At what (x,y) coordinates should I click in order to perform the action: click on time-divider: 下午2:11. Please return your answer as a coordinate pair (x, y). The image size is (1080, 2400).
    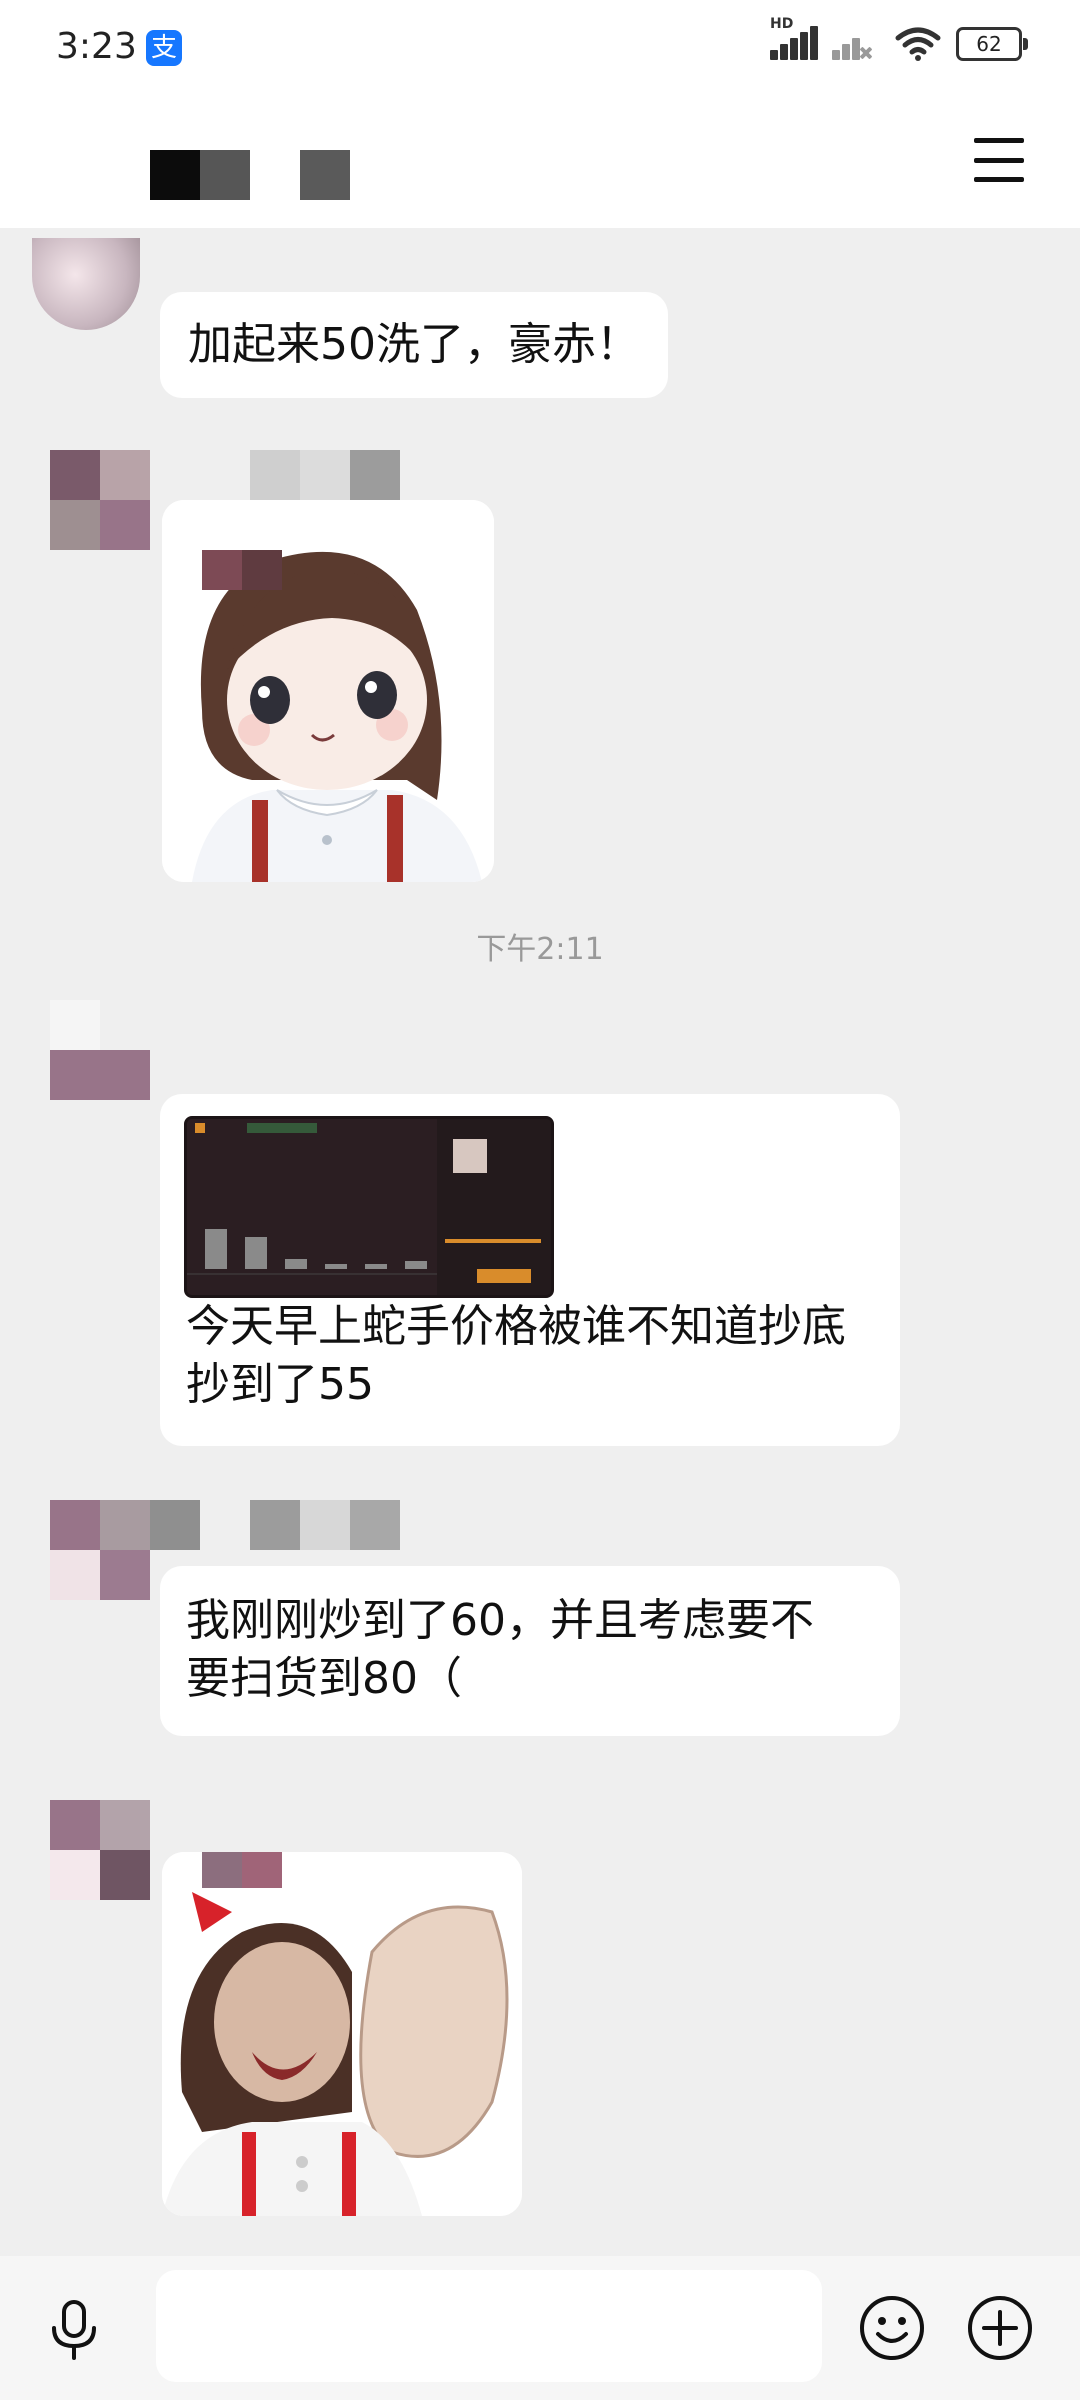
    Looking at the image, I should click on (540, 949).